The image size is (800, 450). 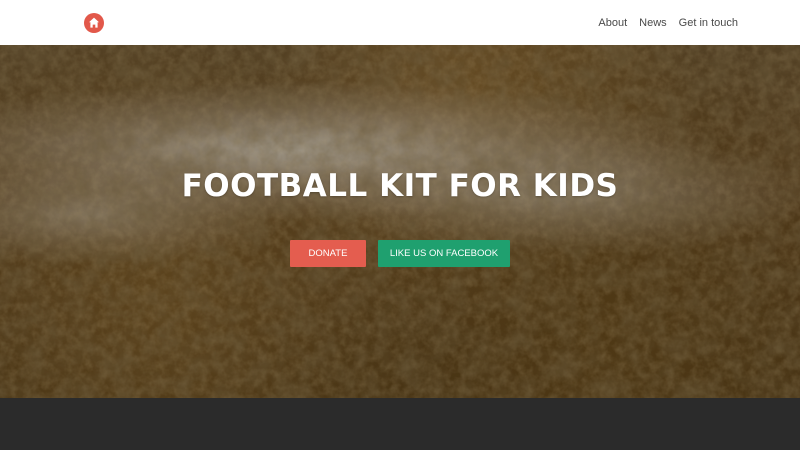 I want to click on like-us-on-facebook-button: LIKE US ON FACEBOOK, so click(x=444, y=253).